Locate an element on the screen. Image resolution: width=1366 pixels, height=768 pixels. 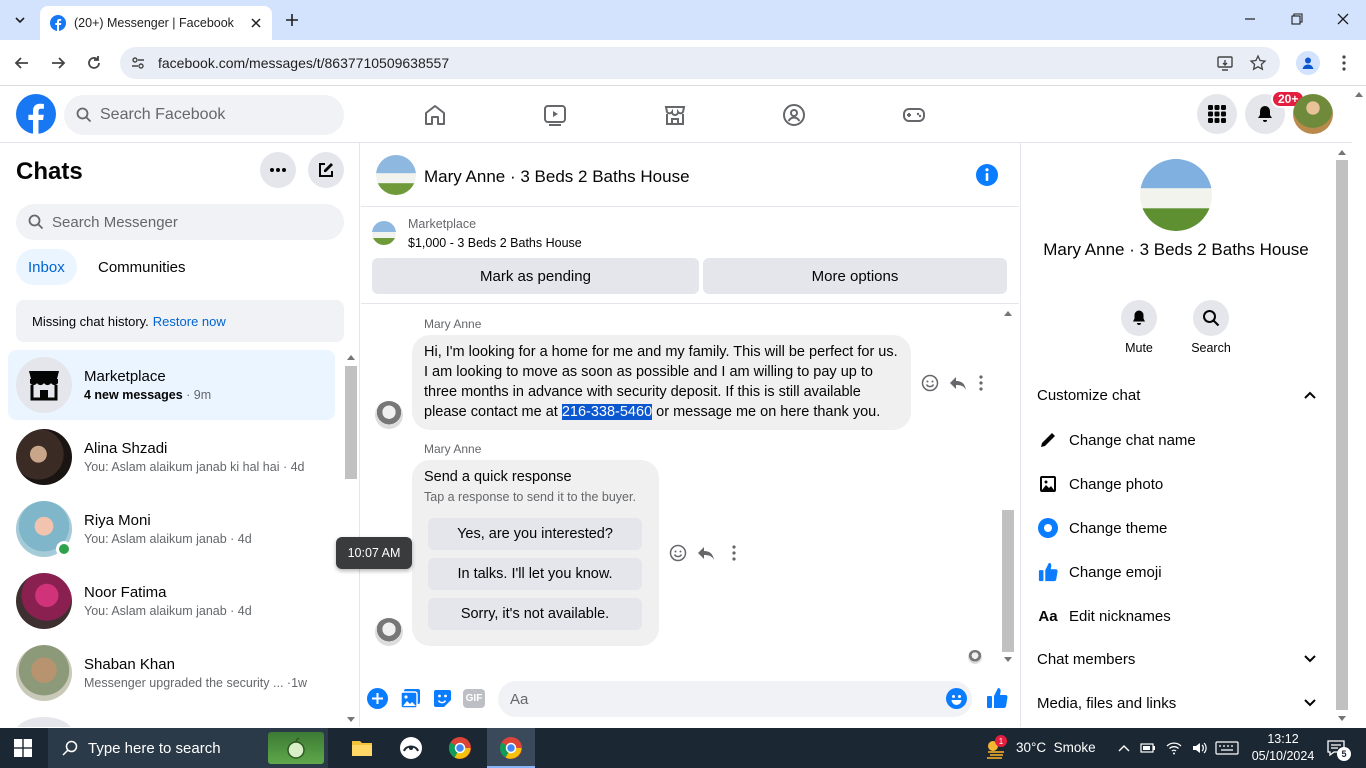
nav-home is located at coordinates (435, 115).